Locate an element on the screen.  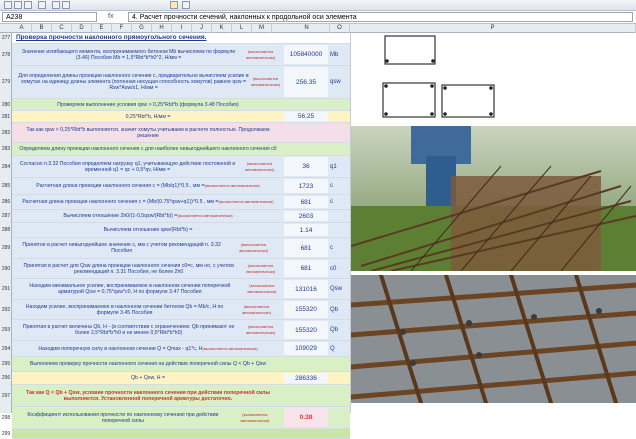
column-header-l: L is located at coordinates (242, 28).